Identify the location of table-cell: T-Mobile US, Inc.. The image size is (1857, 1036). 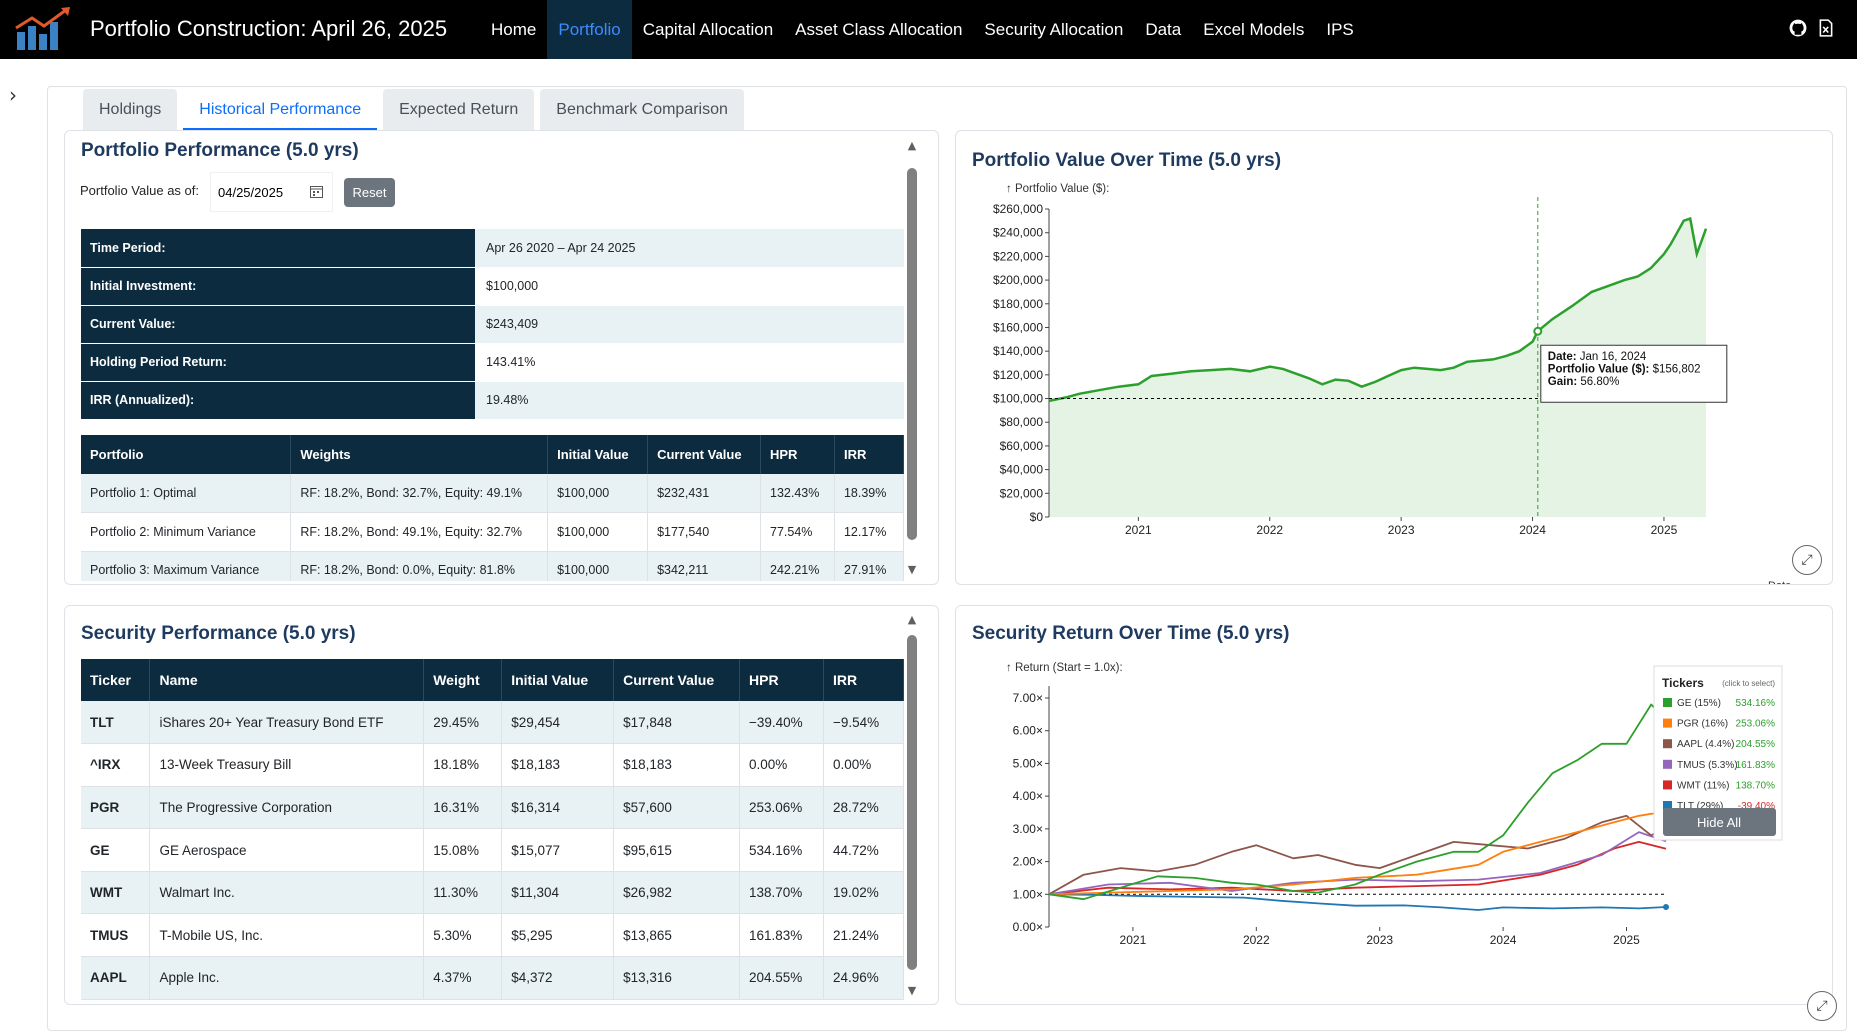
(287, 935).